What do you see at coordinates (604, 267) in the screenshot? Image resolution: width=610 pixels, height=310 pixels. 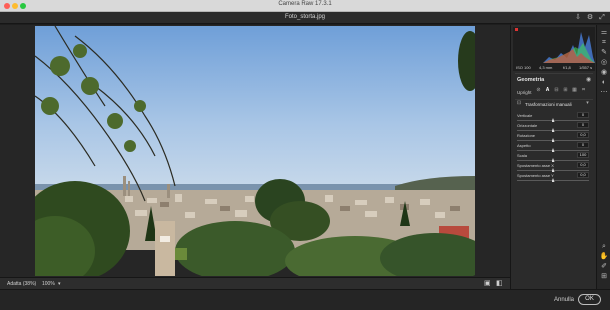 I see `sampler-icon: ✐` at bounding box center [604, 267].